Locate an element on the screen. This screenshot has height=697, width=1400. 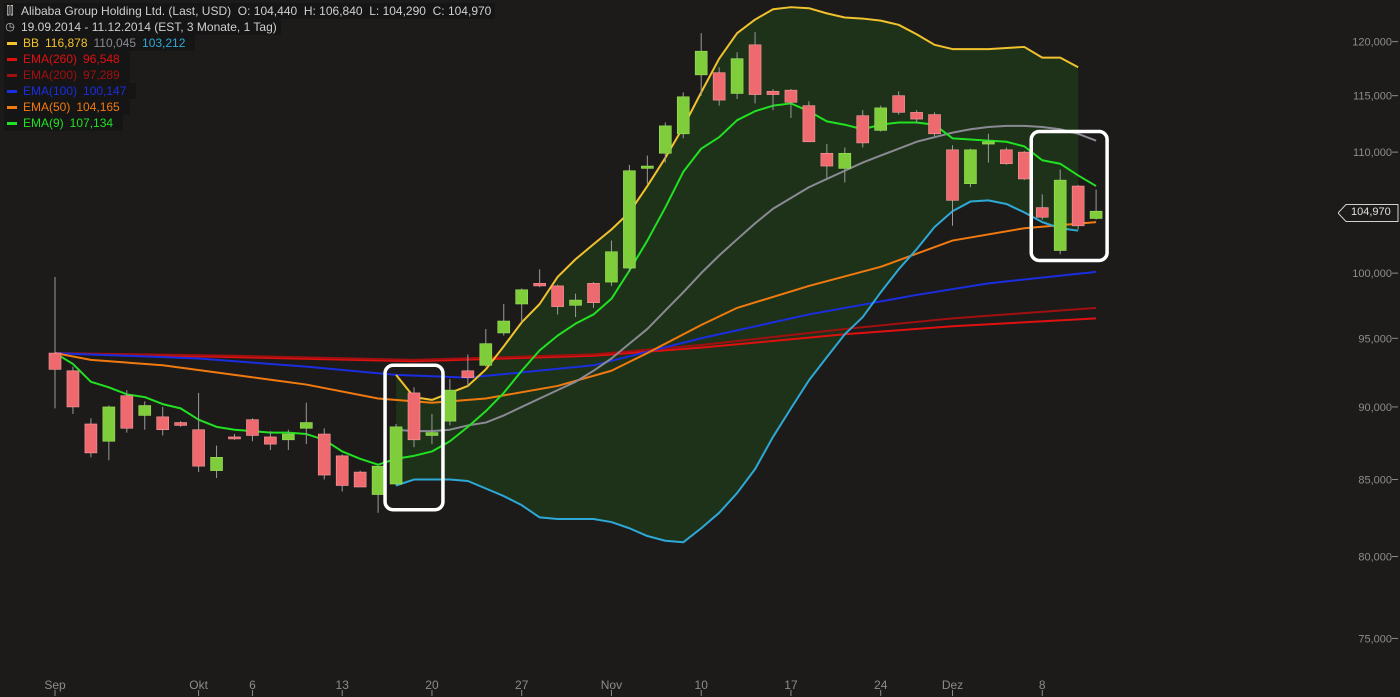
indicator-row: EMA(50) 104,165 is located at coordinates (67, 107).